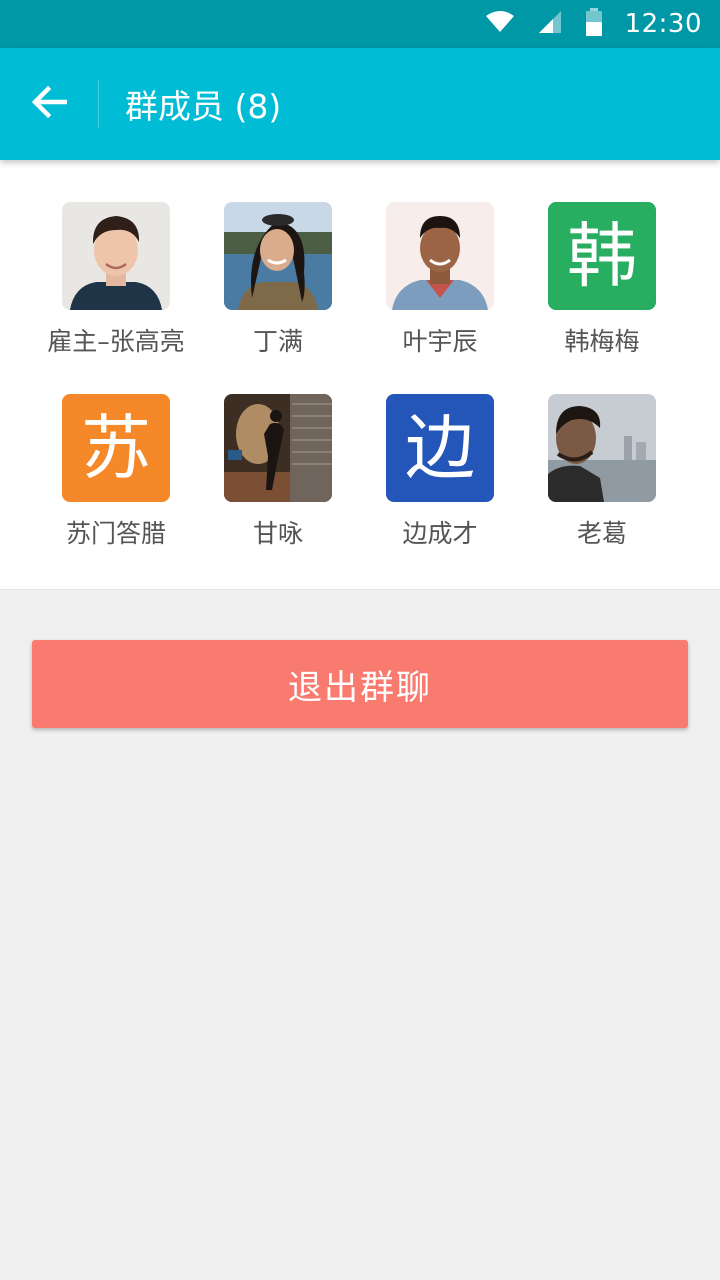 This screenshot has height=1280, width=720. Describe the element at coordinates (277, 341) in the screenshot. I see `member-name: 丁满` at that location.